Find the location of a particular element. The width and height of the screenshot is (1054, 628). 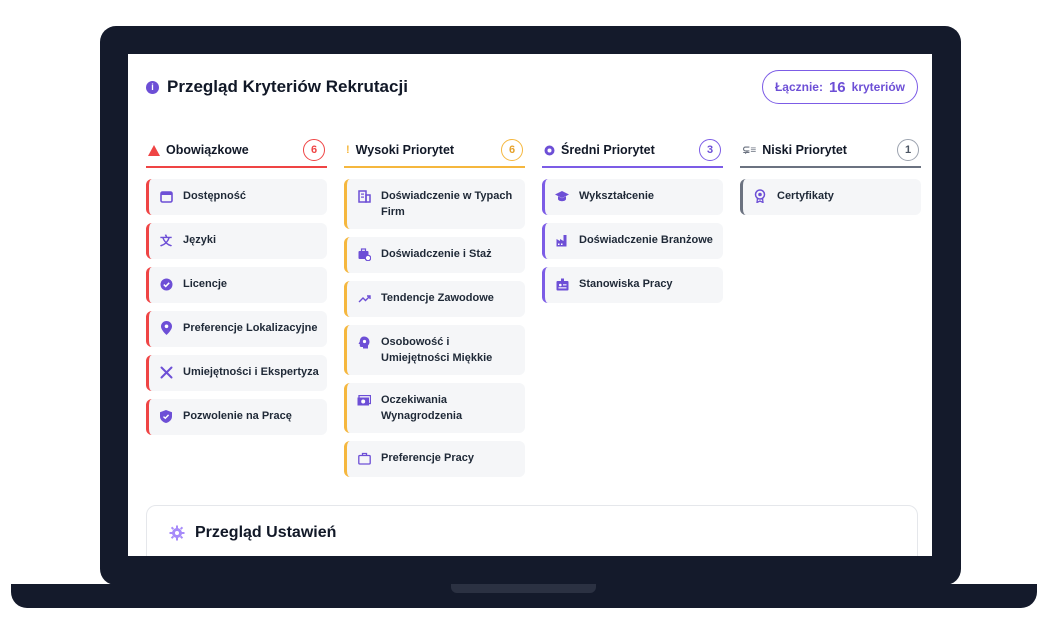

laptop-notch is located at coordinates (523, 588).